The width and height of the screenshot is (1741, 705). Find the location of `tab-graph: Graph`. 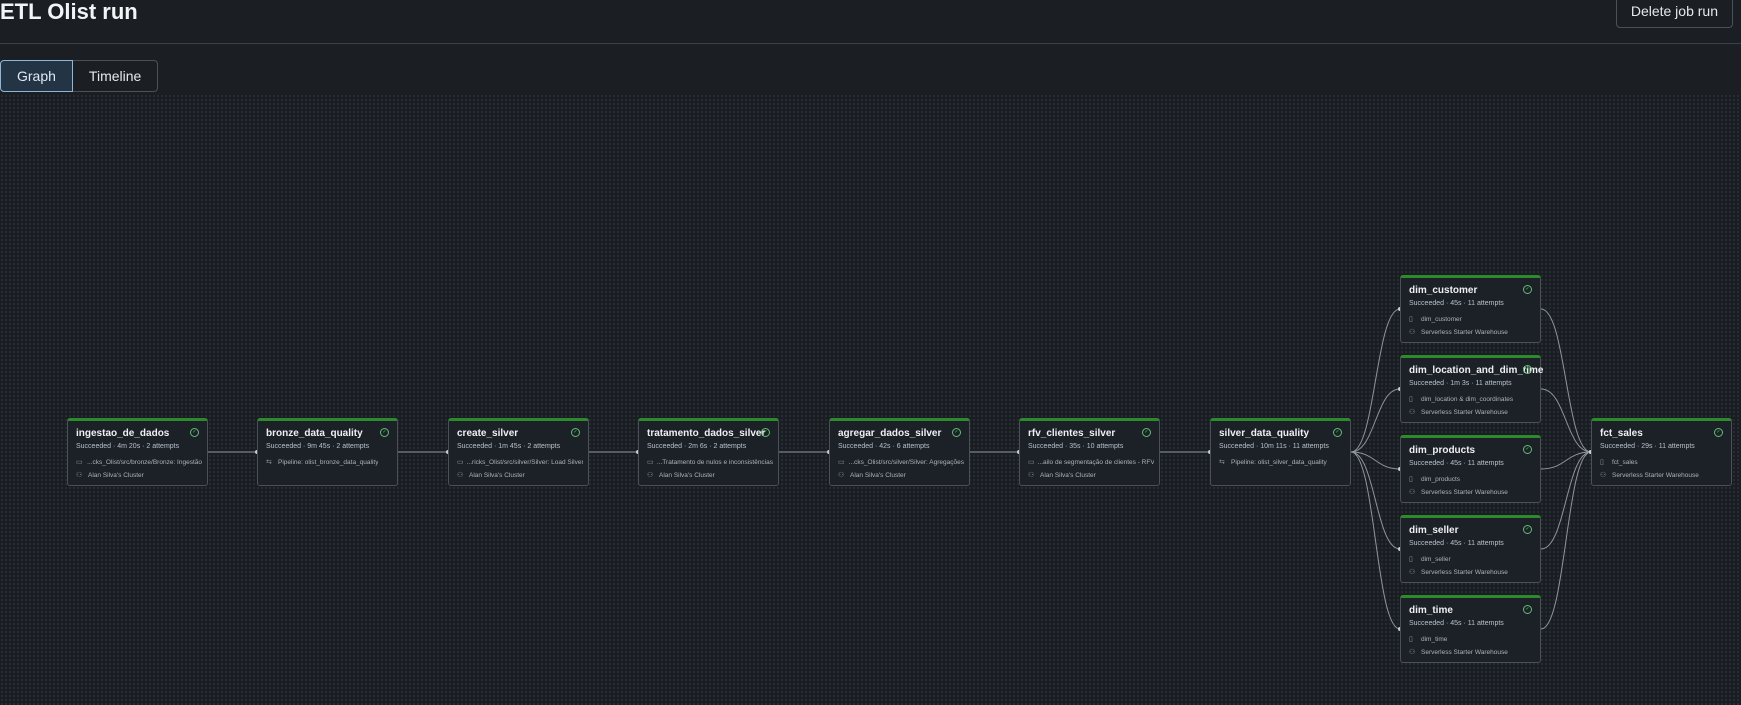

tab-graph: Graph is located at coordinates (36, 76).